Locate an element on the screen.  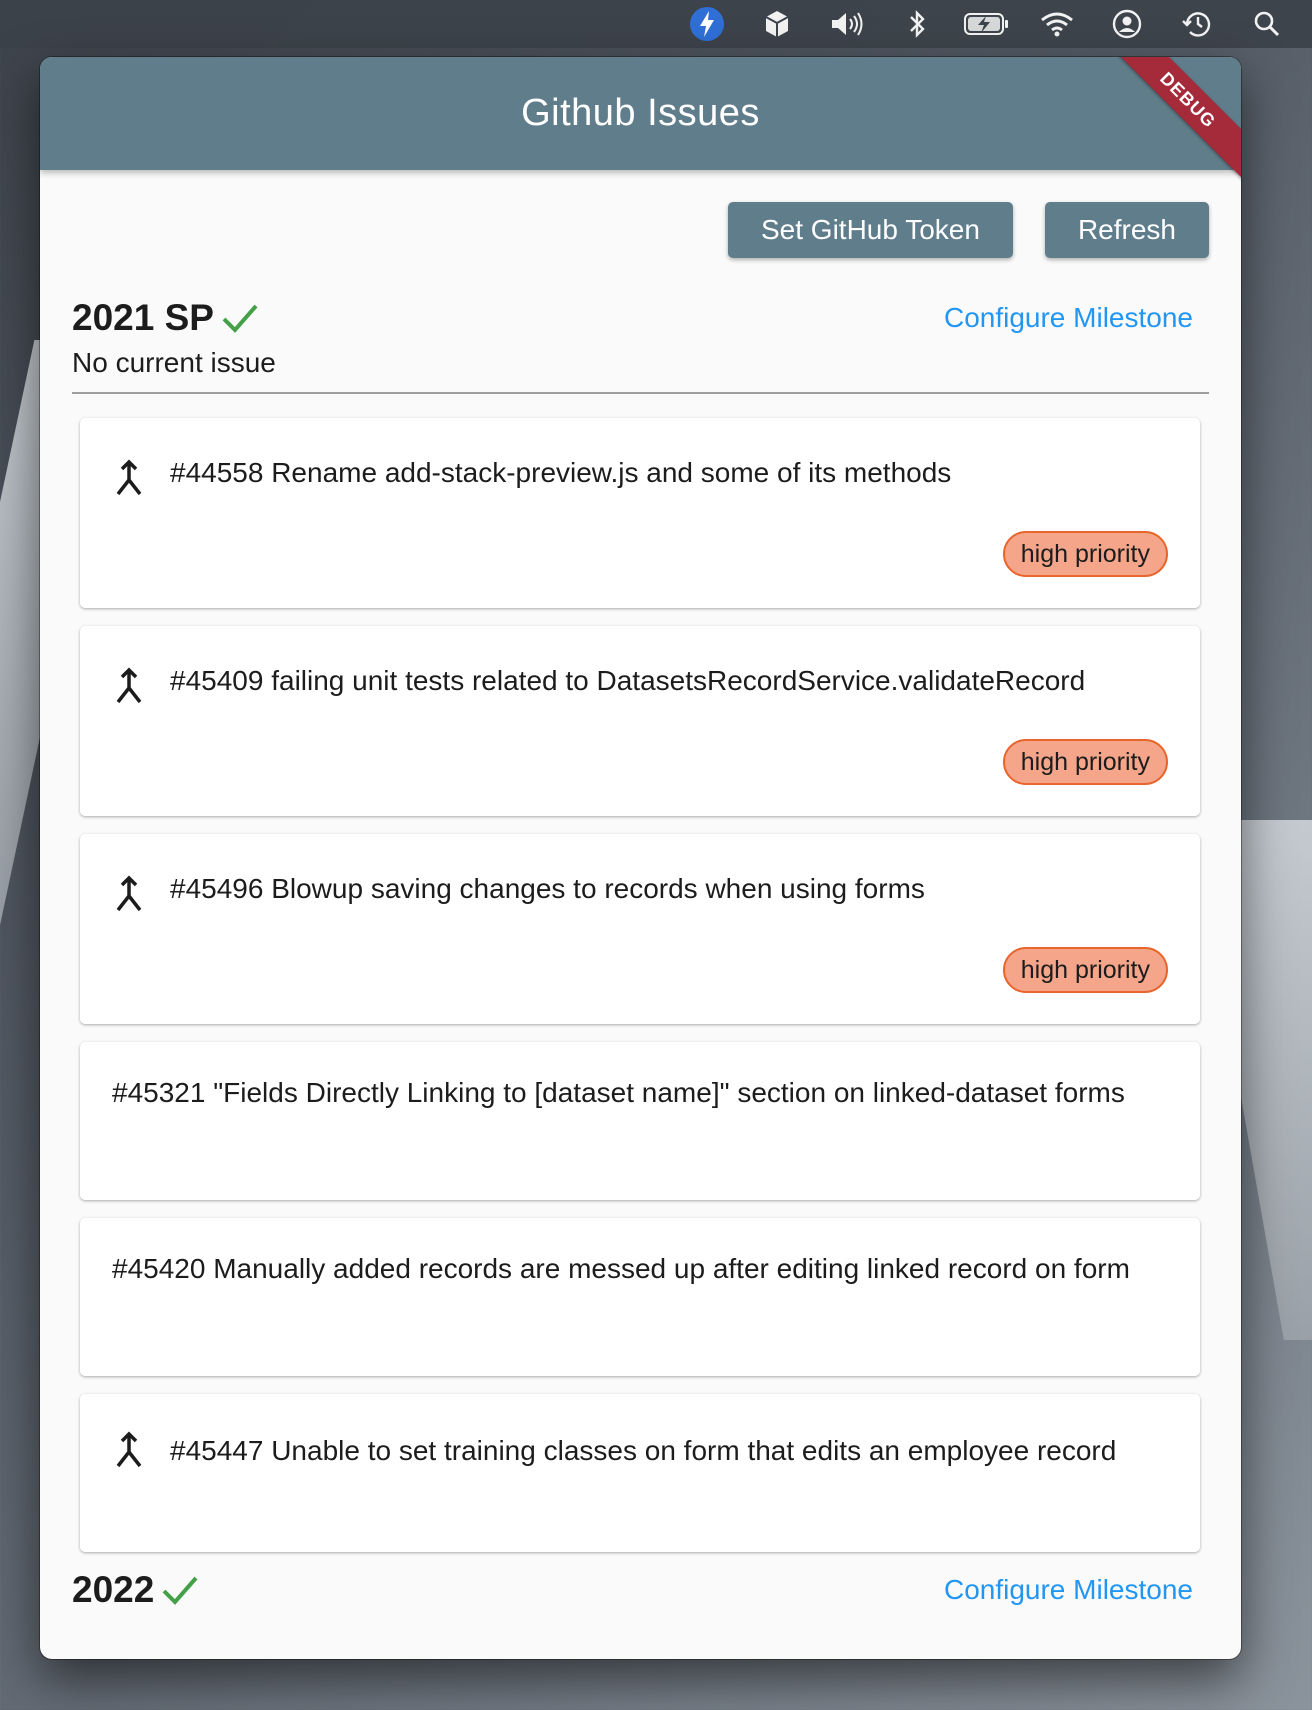
user-account-icon is located at coordinates (1127, 24).